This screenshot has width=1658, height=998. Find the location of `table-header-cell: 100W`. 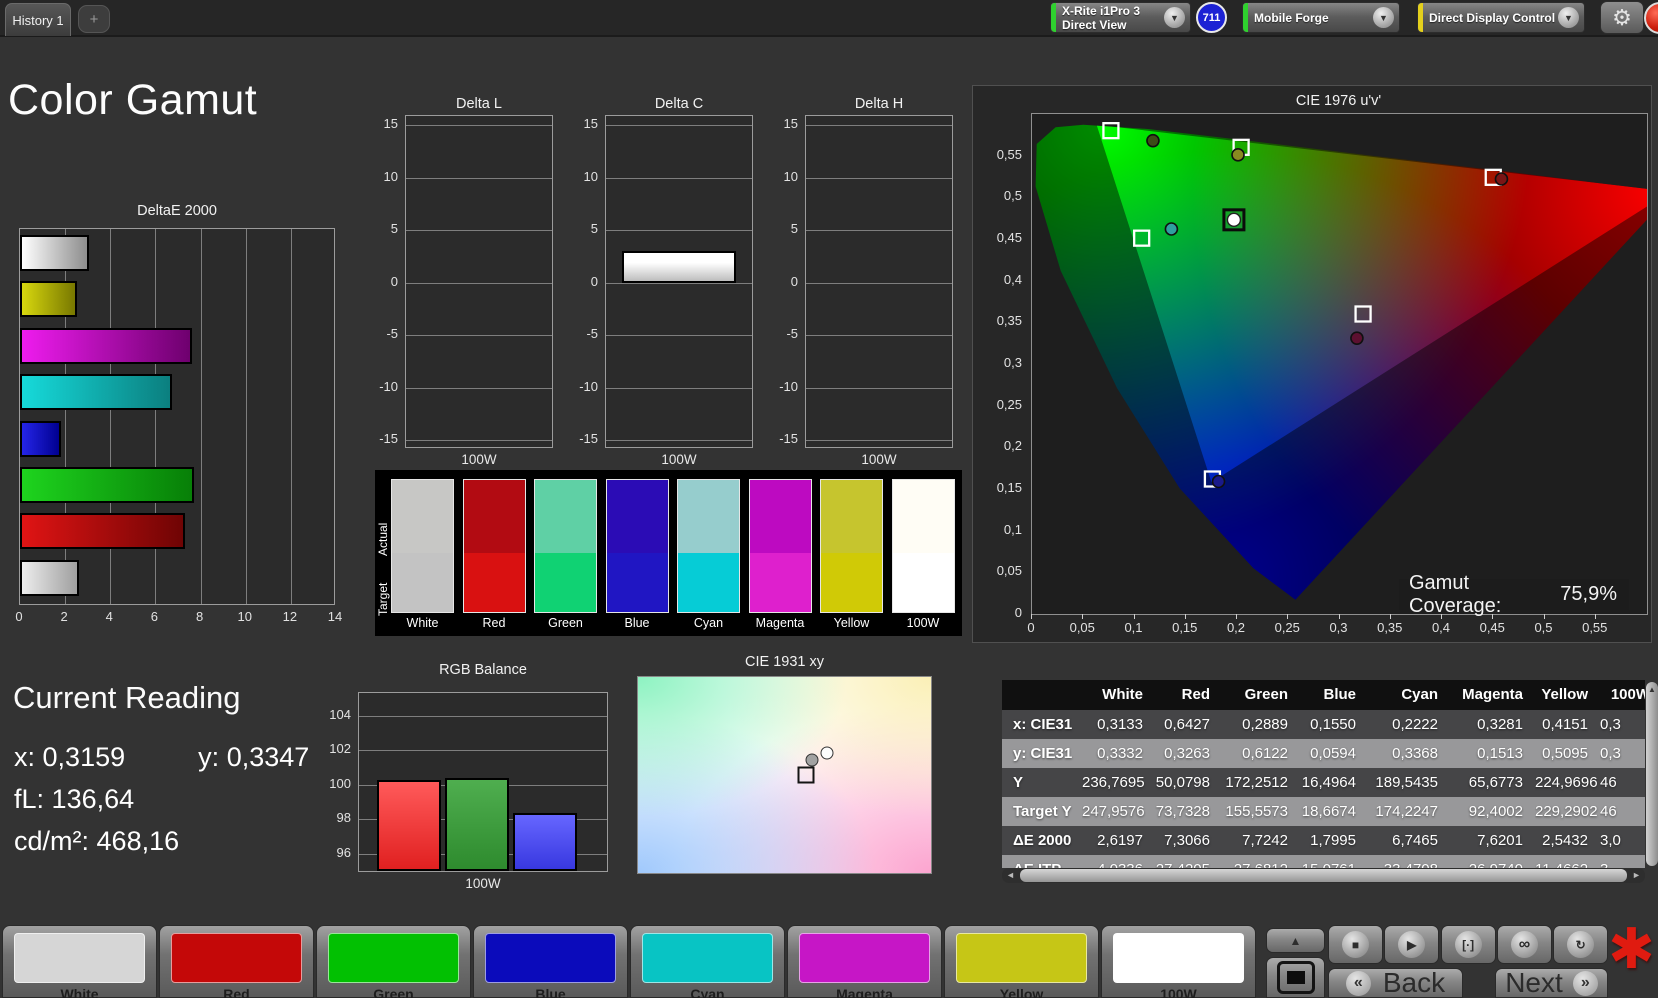

table-header-cell: 100W is located at coordinates (1622, 695).